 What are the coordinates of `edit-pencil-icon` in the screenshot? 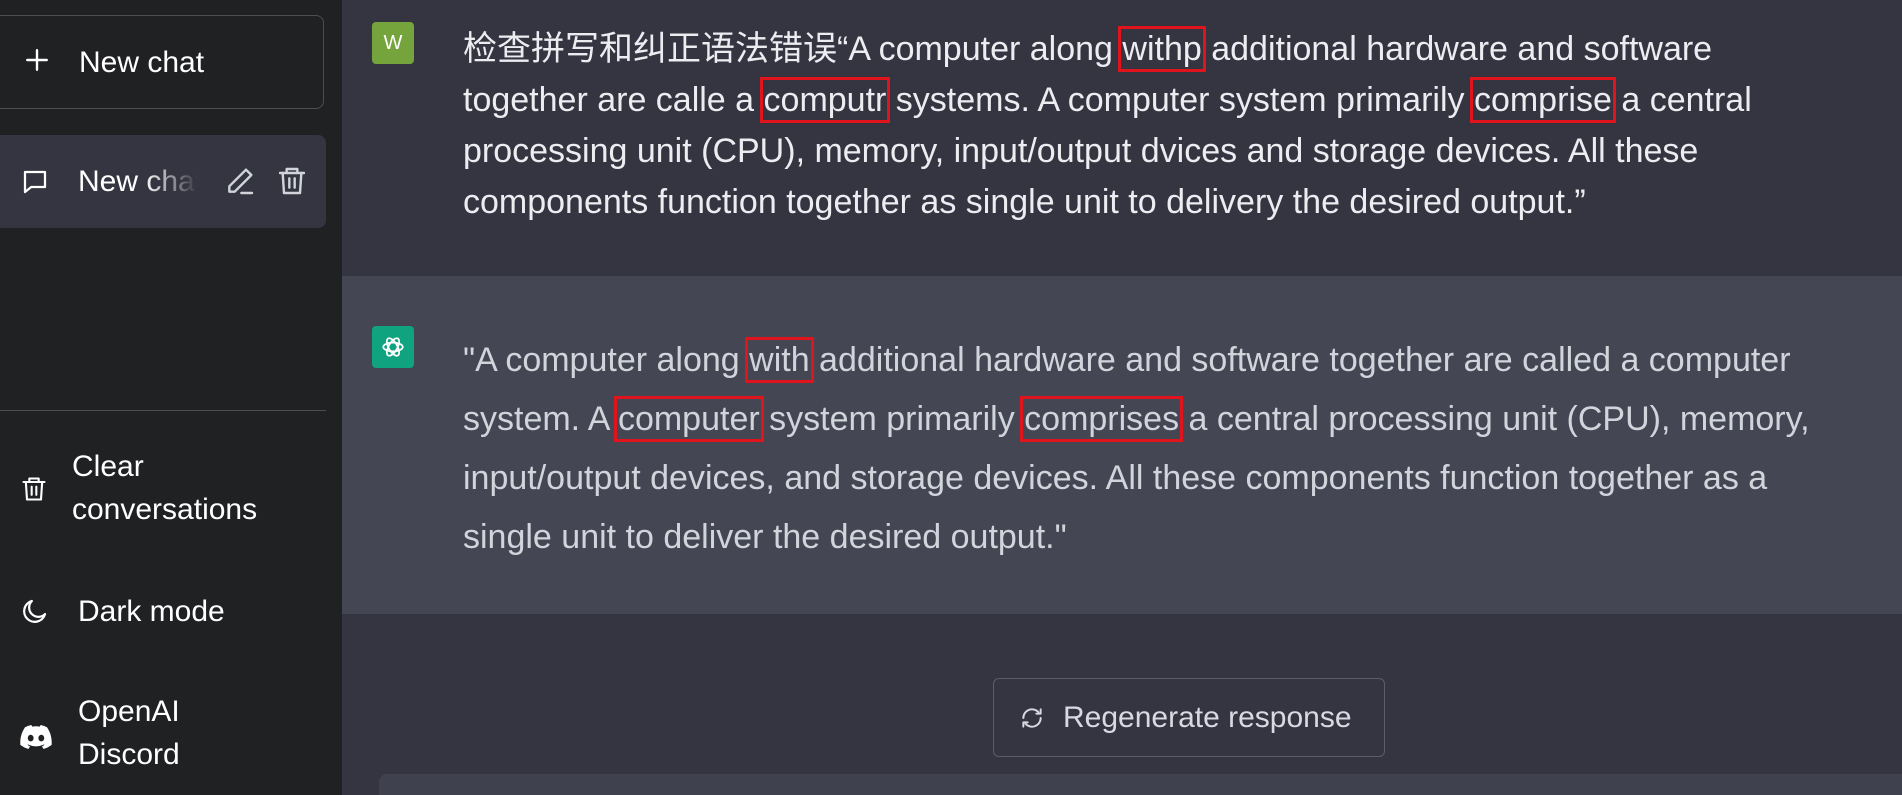 It's located at (240, 181).